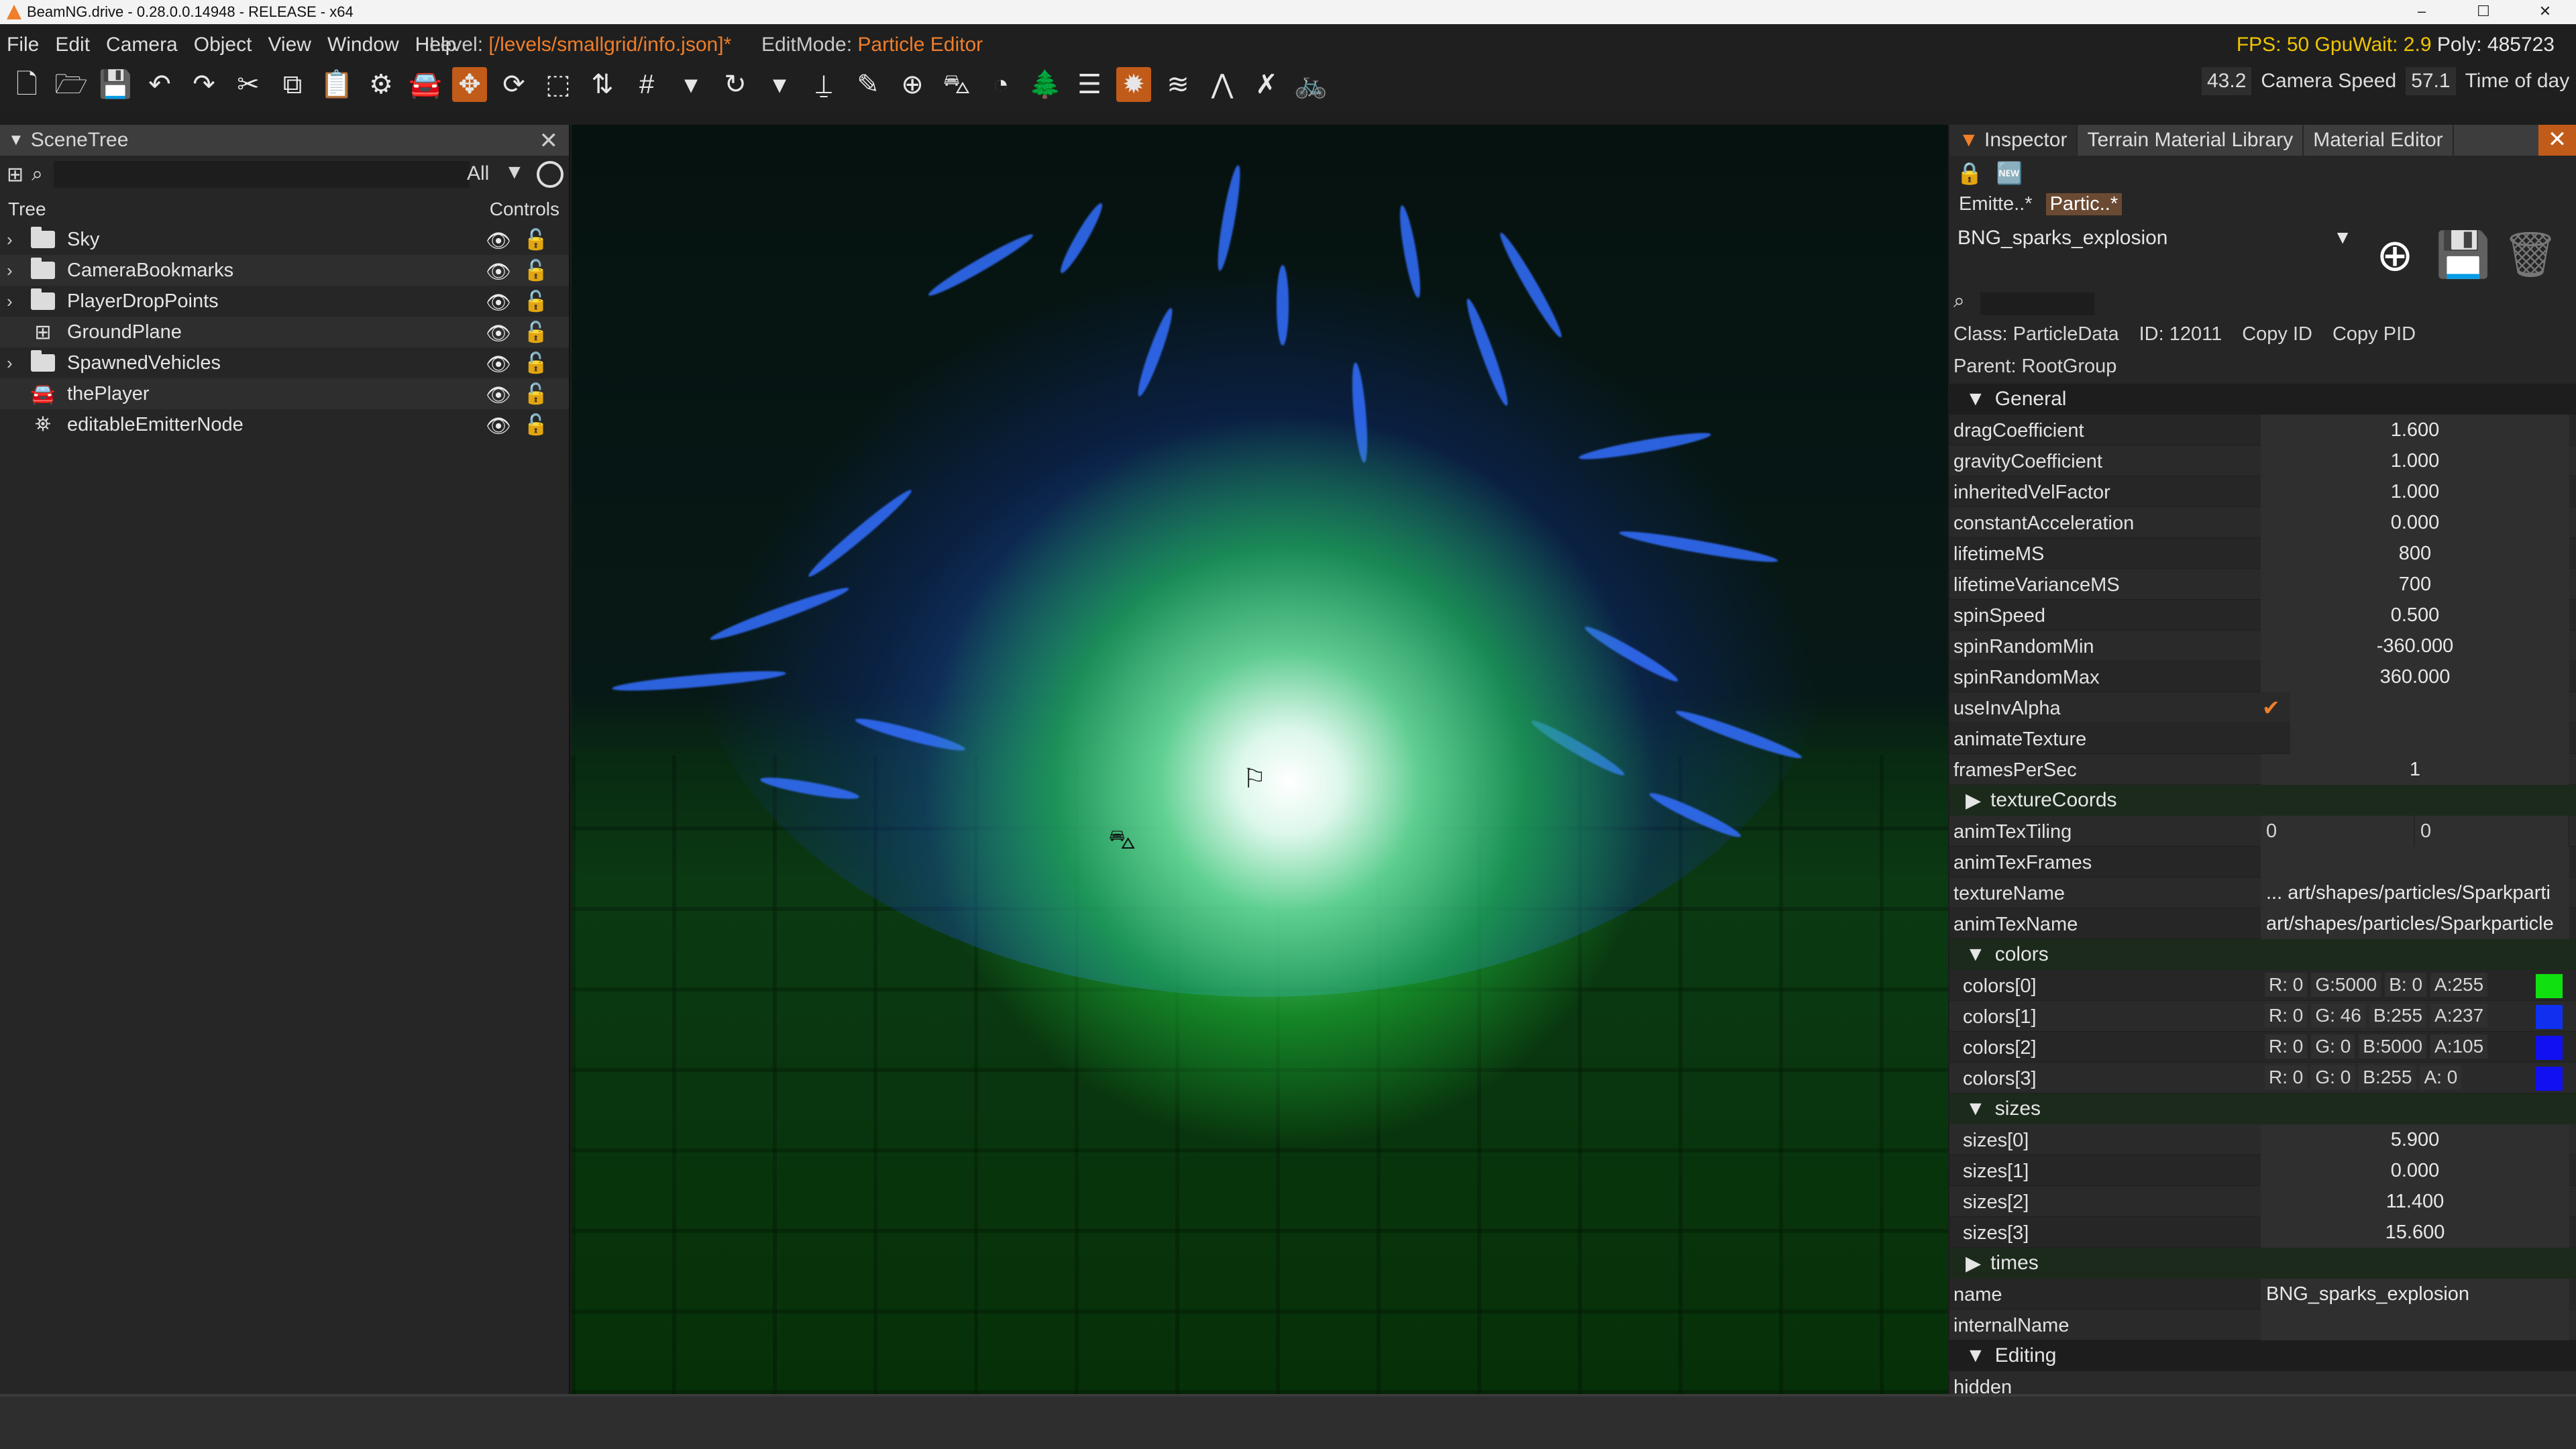 This screenshot has width=2576, height=1449. What do you see at coordinates (1089, 84) in the screenshot?
I see `layers-icon: ☰` at bounding box center [1089, 84].